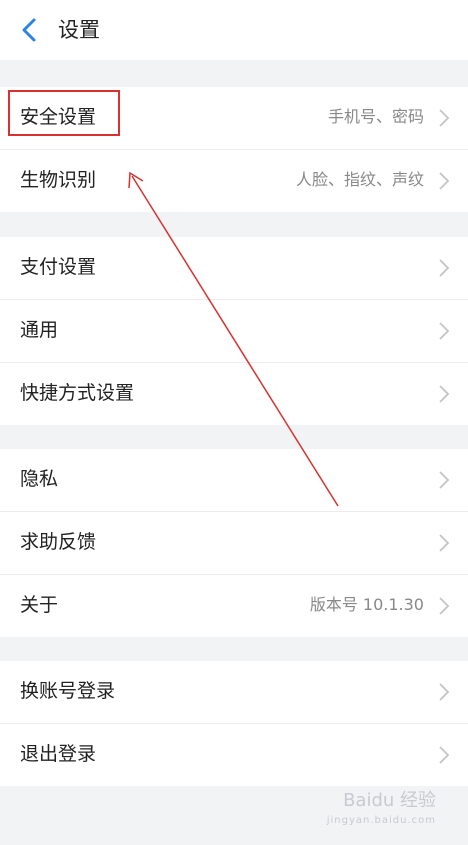  I want to click on watermark-sub: jingyan.baidu.com, so click(381, 820).